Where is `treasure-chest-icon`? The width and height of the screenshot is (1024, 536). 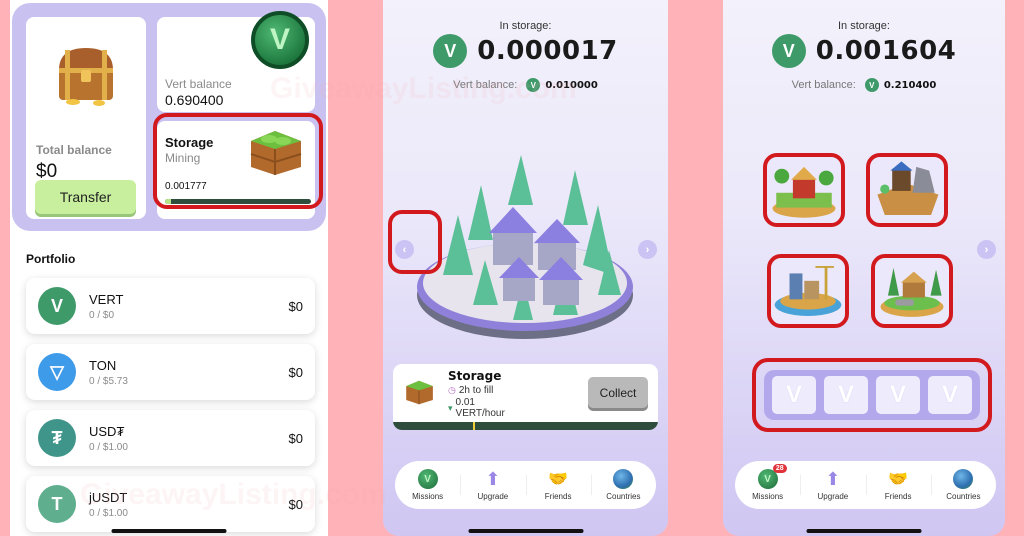 treasure-chest-icon is located at coordinates (86, 77).